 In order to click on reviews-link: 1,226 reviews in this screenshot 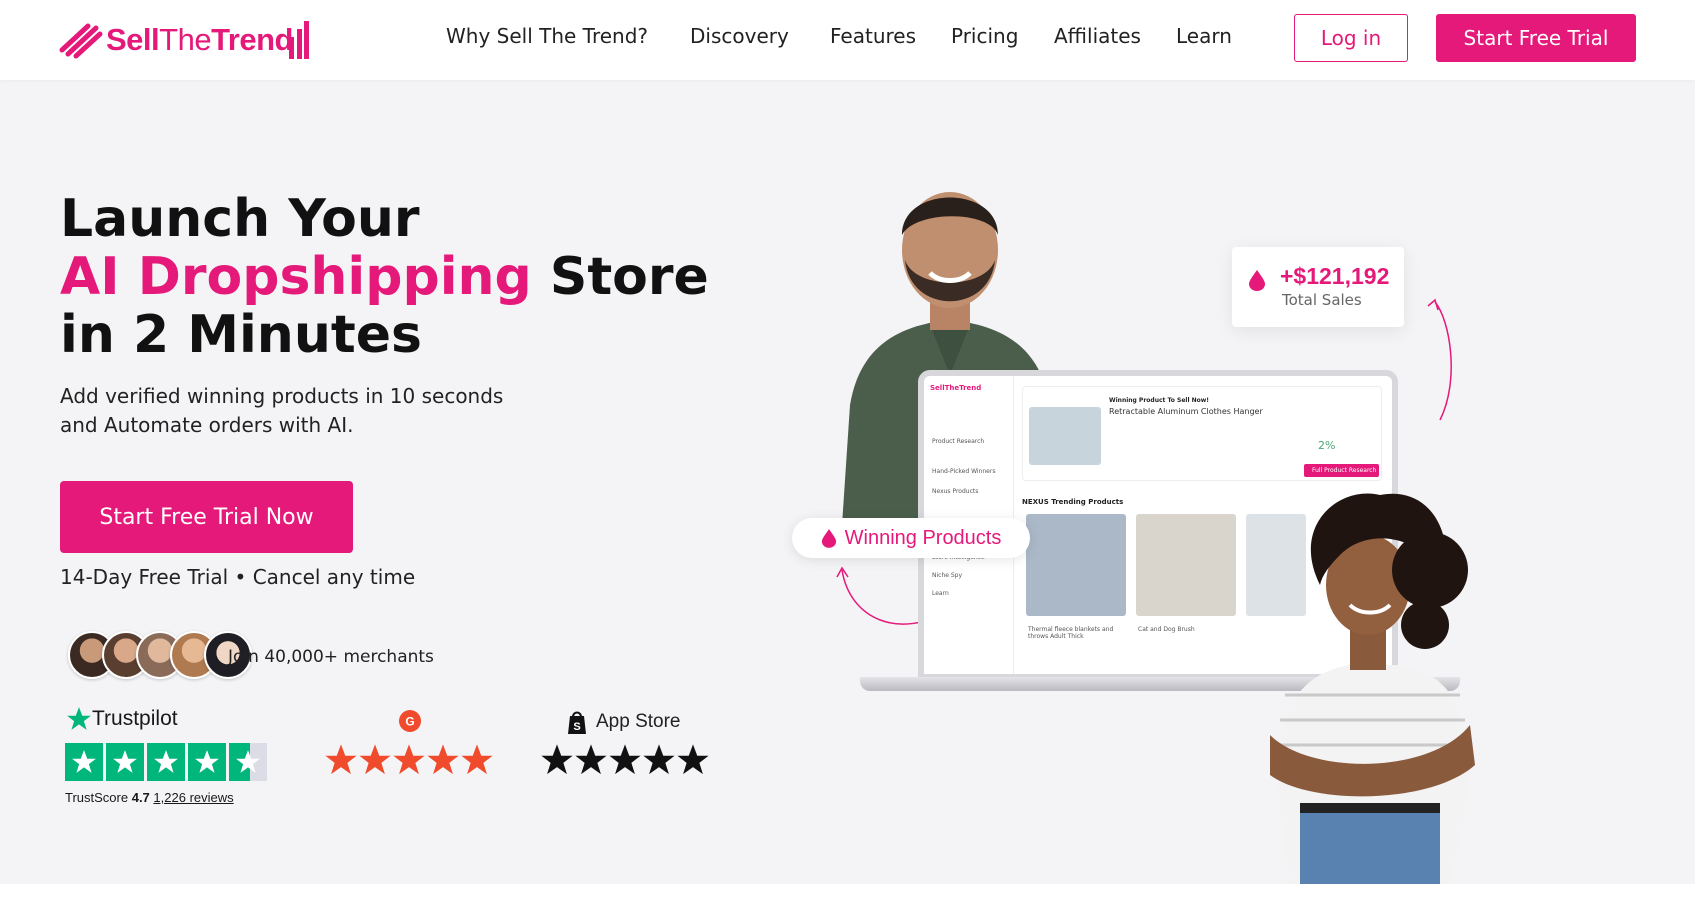, I will do `click(193, 797)`.